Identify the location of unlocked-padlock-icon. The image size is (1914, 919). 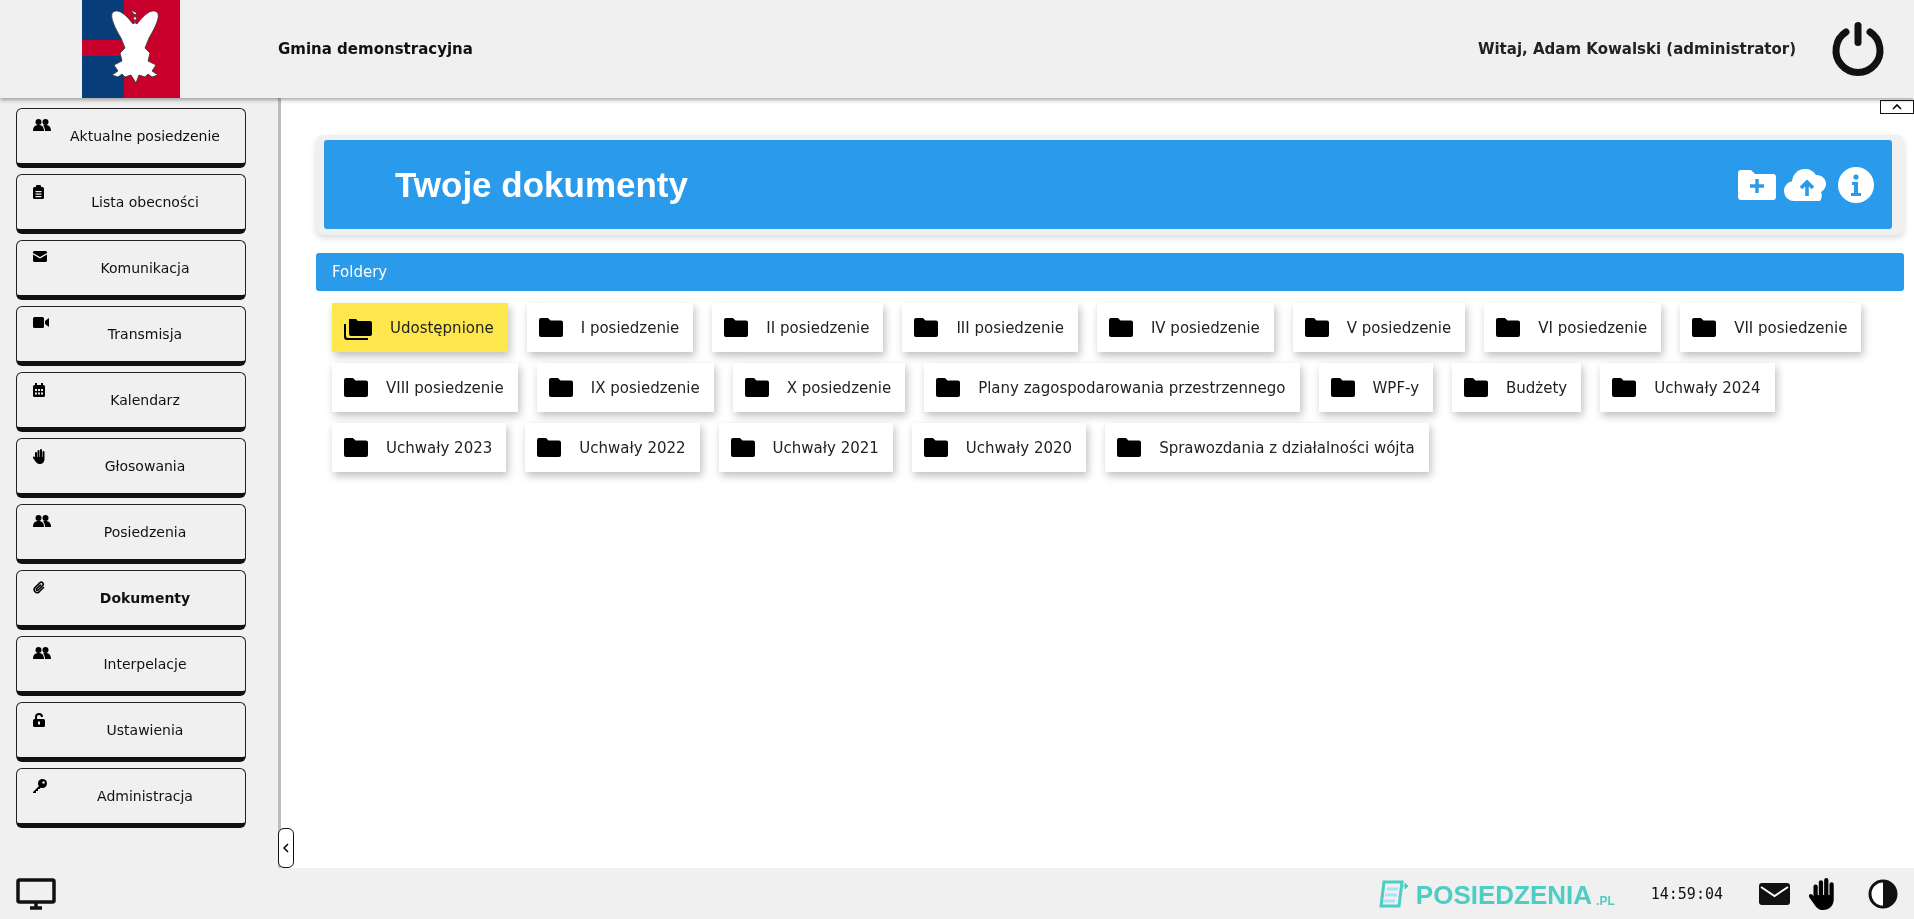
(39, 720).